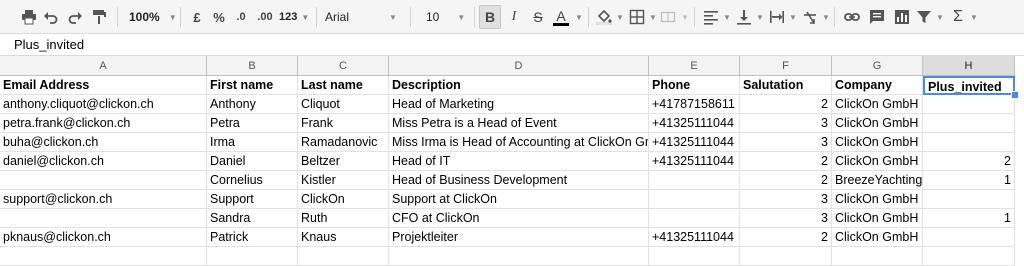  I want to click on decrease-decimals-button: .0, so click(241, 17).